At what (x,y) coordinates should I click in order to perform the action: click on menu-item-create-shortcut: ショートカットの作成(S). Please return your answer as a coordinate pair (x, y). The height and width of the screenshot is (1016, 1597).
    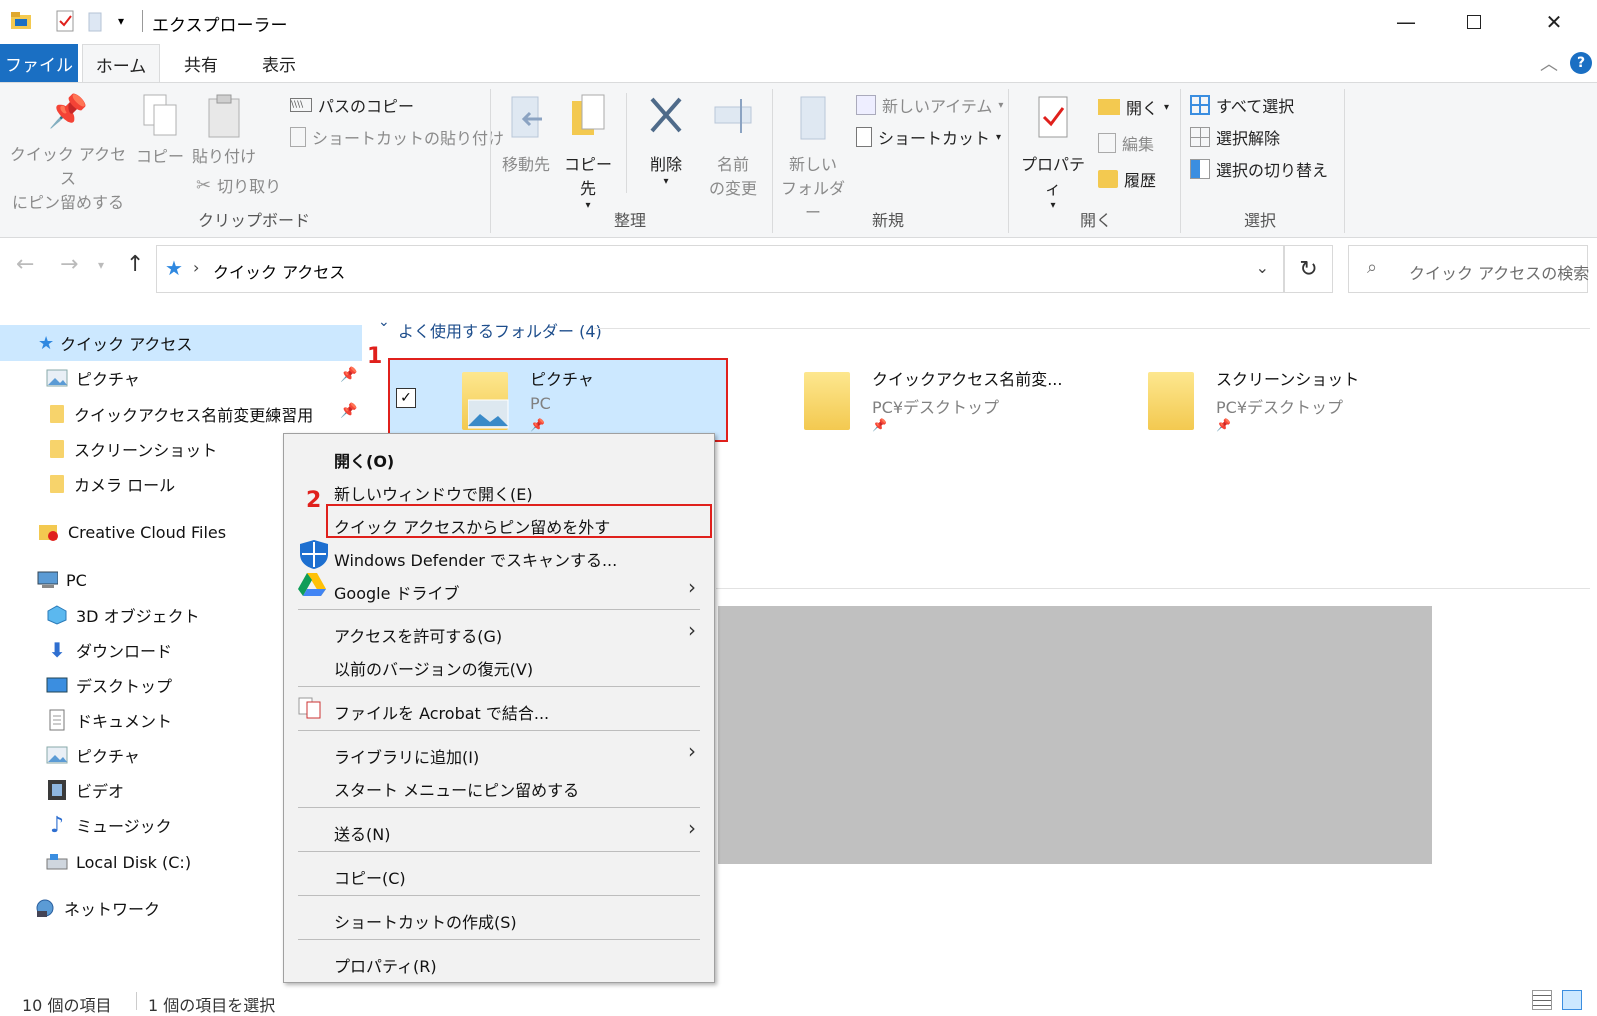
    Looking at the image, I should click on (425, 921).